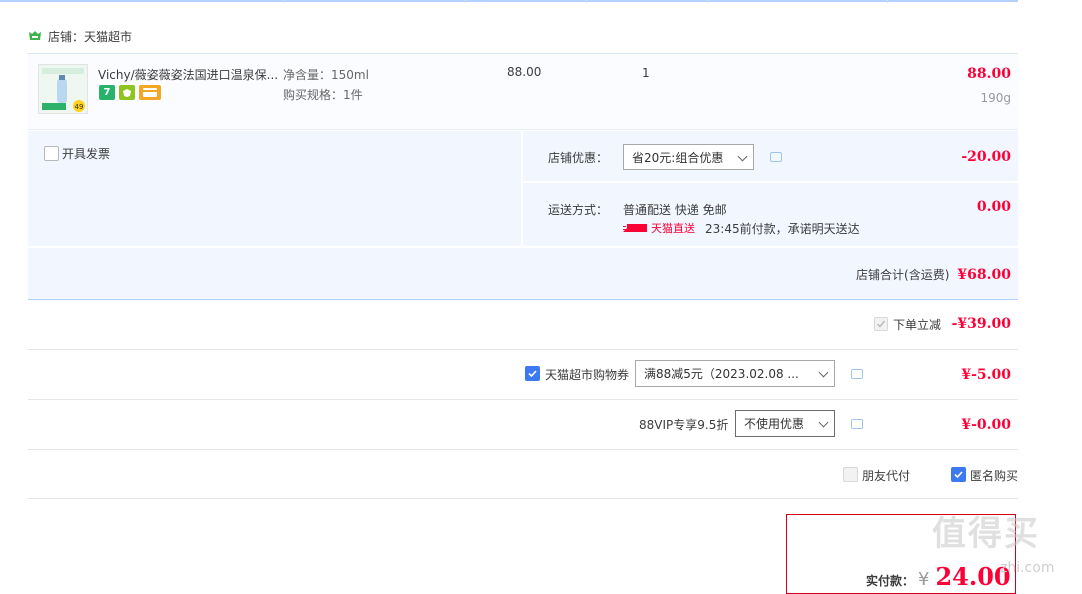 The height and width of the screenshot is (594, 1082). What do you see at coordinates (63, 89) in the screenshot?
I see `product-thumbnail: 49` at bounding box center [63, 89].